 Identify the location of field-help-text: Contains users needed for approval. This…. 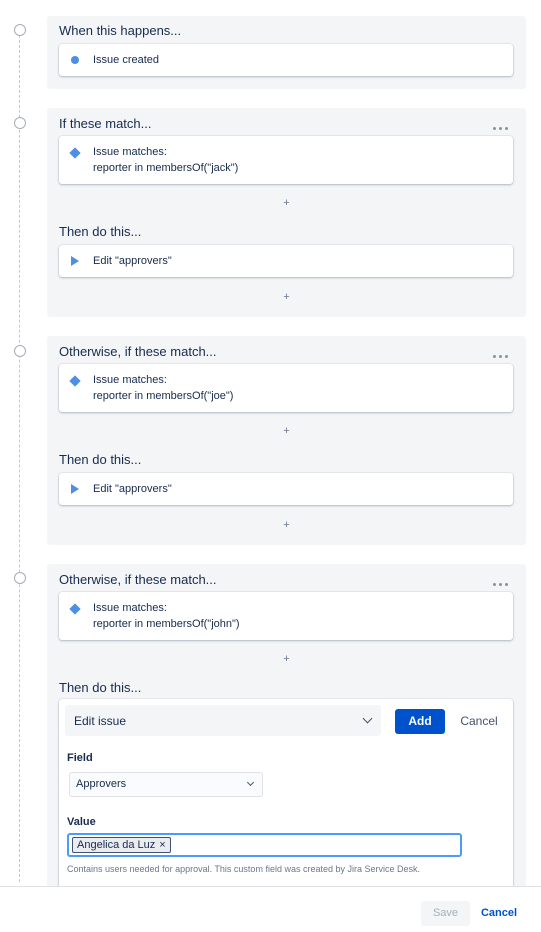
(243, 869).